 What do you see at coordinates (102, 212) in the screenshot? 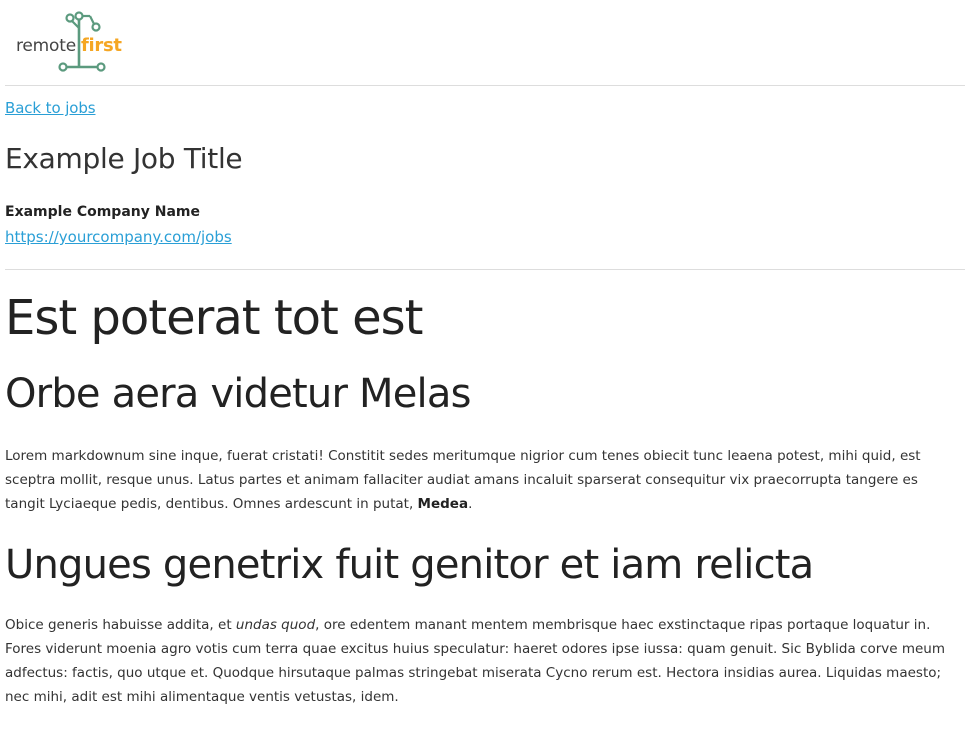
I see `company-name: Example Company Name` at bounding box center [102, 212].